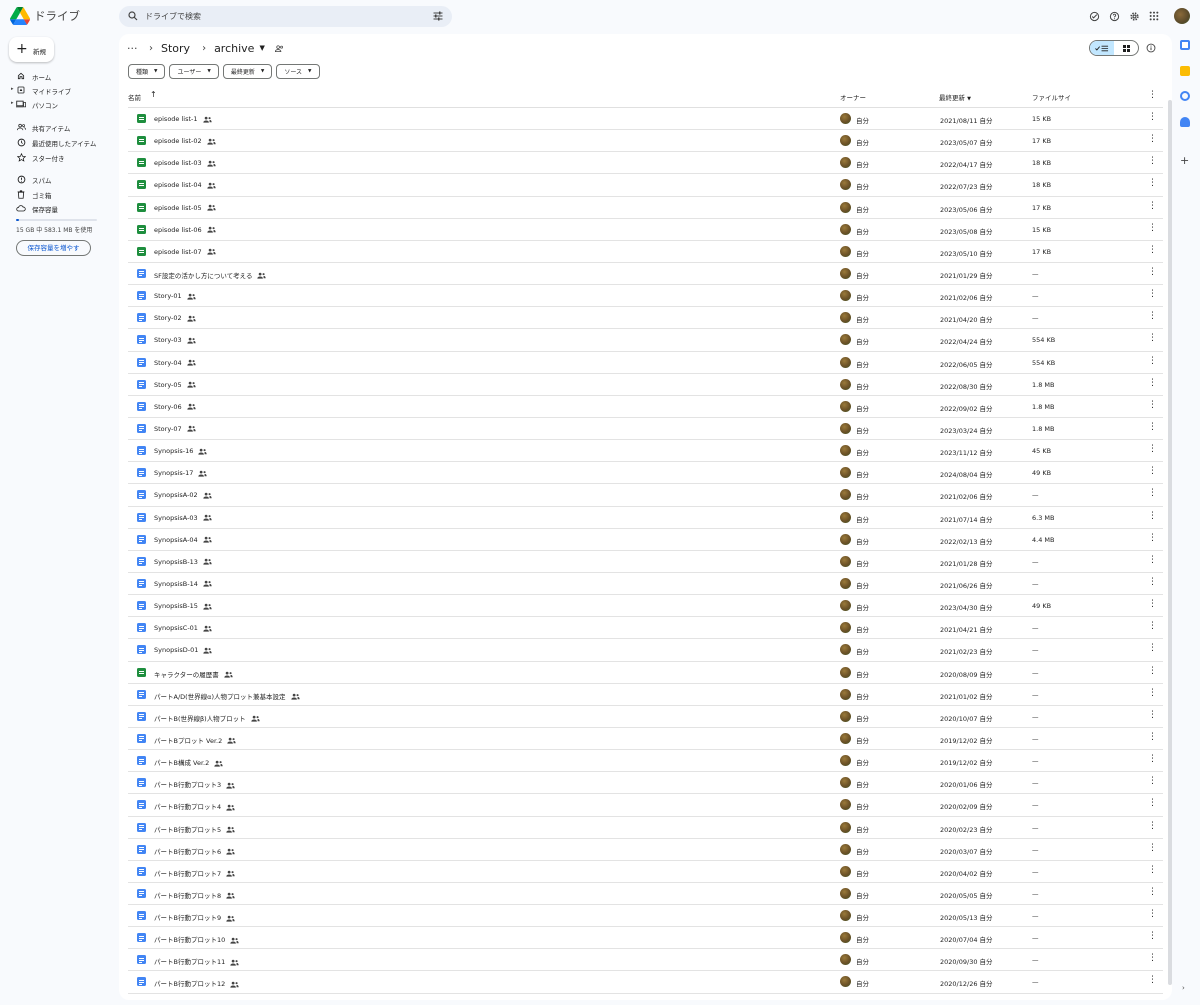 Image resolution: width=1200 pixels, height=1005 pixels. What do you see at coordinates (196, 961) in the screenshot?
I see `file-name: パートB行動プロット11` at bounding box center [196, 961].